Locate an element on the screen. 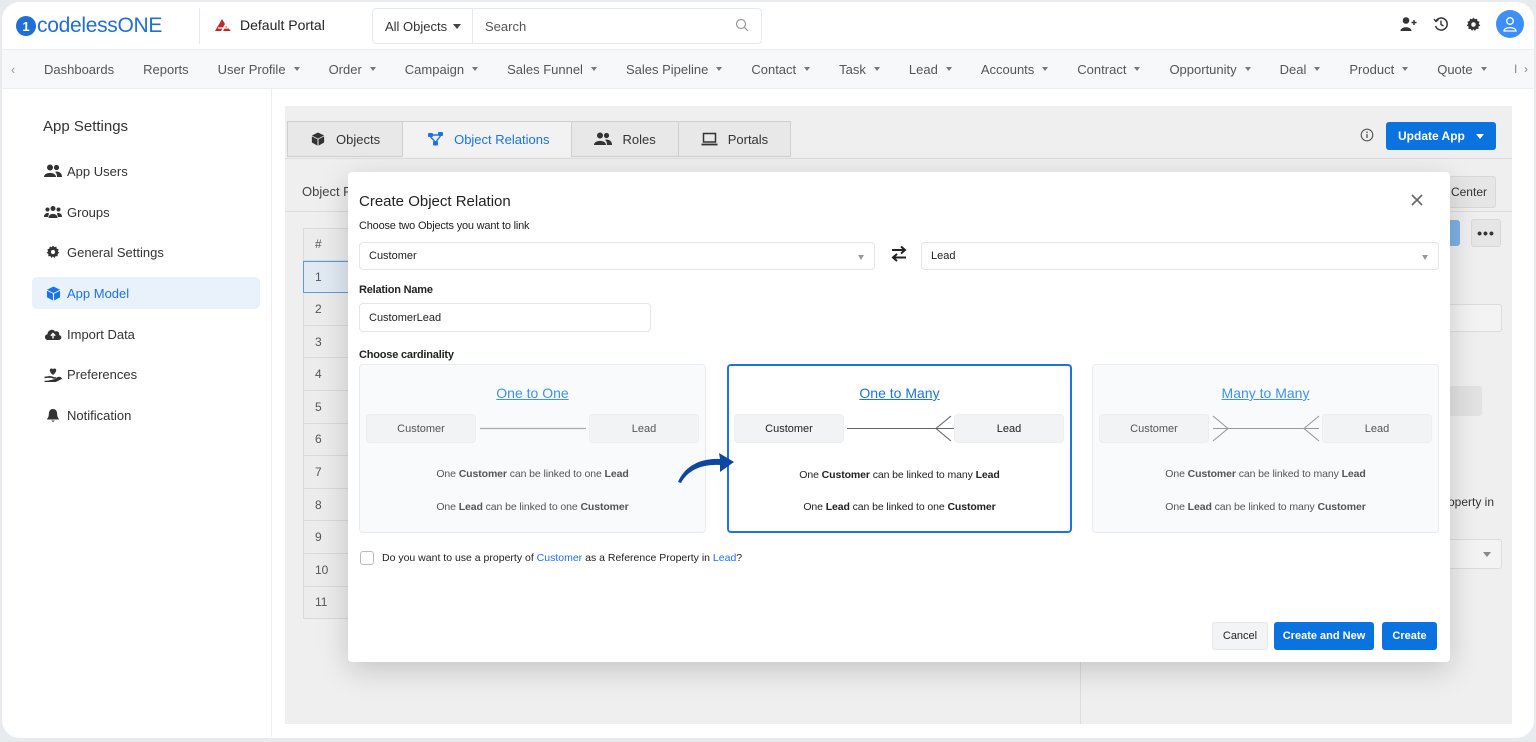 This screenshot has width=1536, height=742. nav-item-deal: Deal is located at coordinates (1300, 69).